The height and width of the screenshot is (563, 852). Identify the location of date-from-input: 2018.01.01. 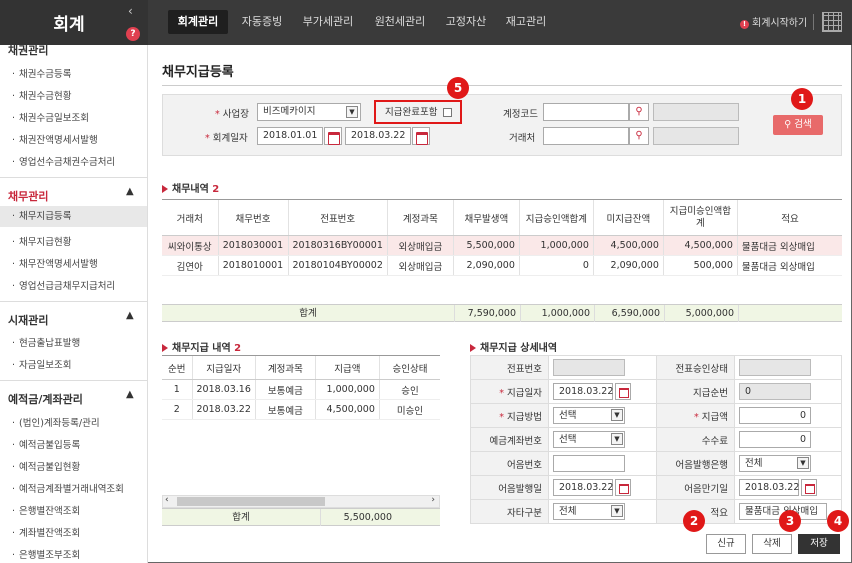
(290, 136).